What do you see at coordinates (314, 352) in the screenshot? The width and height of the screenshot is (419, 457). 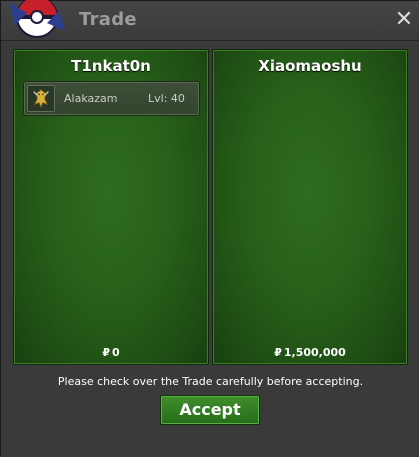 I see `right-money-value: 1,500,000` at bounding box center [314, 352].